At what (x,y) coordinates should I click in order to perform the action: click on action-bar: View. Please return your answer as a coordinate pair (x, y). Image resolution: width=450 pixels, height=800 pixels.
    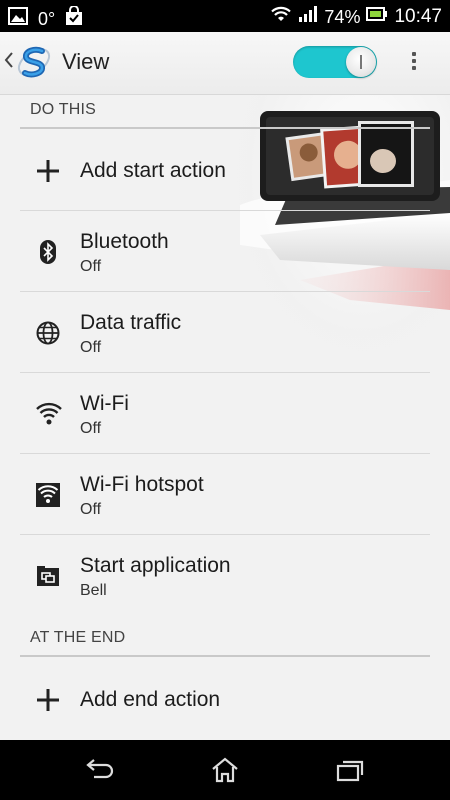
    Looking at the image, I should click on (225, 63).